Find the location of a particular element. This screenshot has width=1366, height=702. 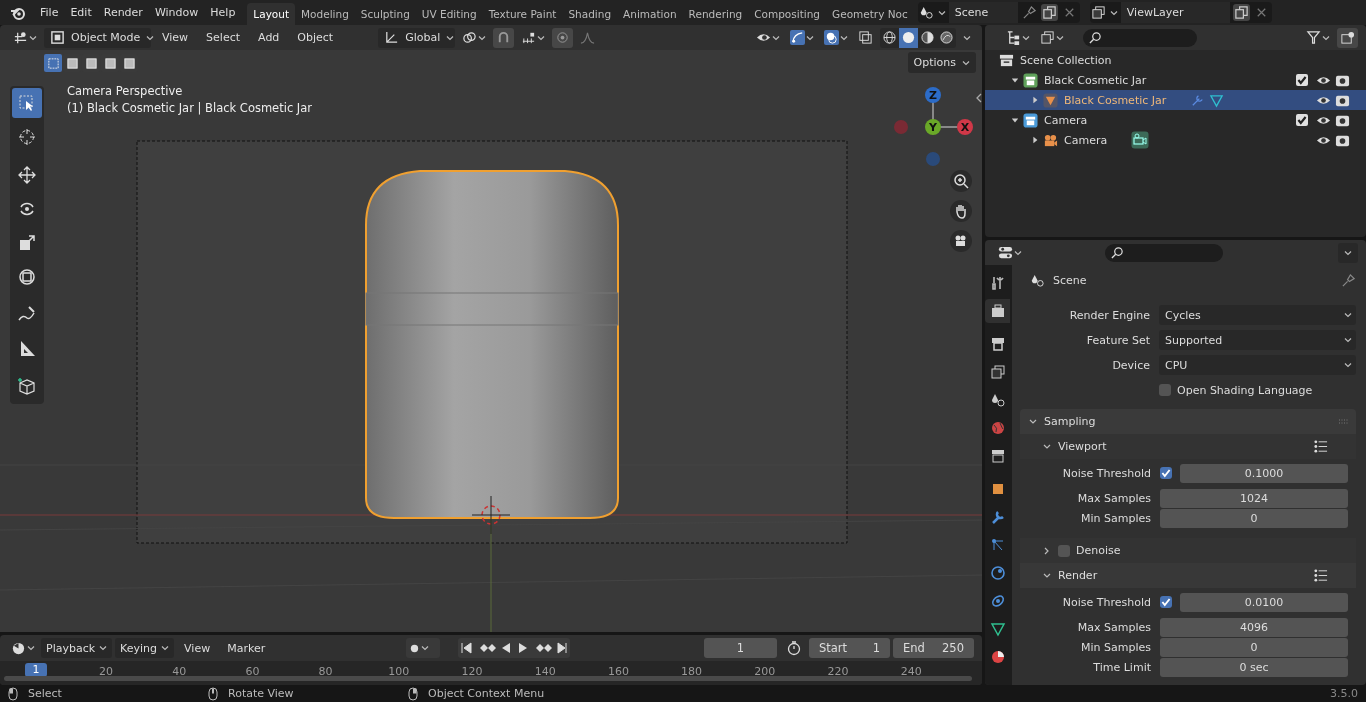

workspace-tab: Layout is located at coordinates (271, 14).